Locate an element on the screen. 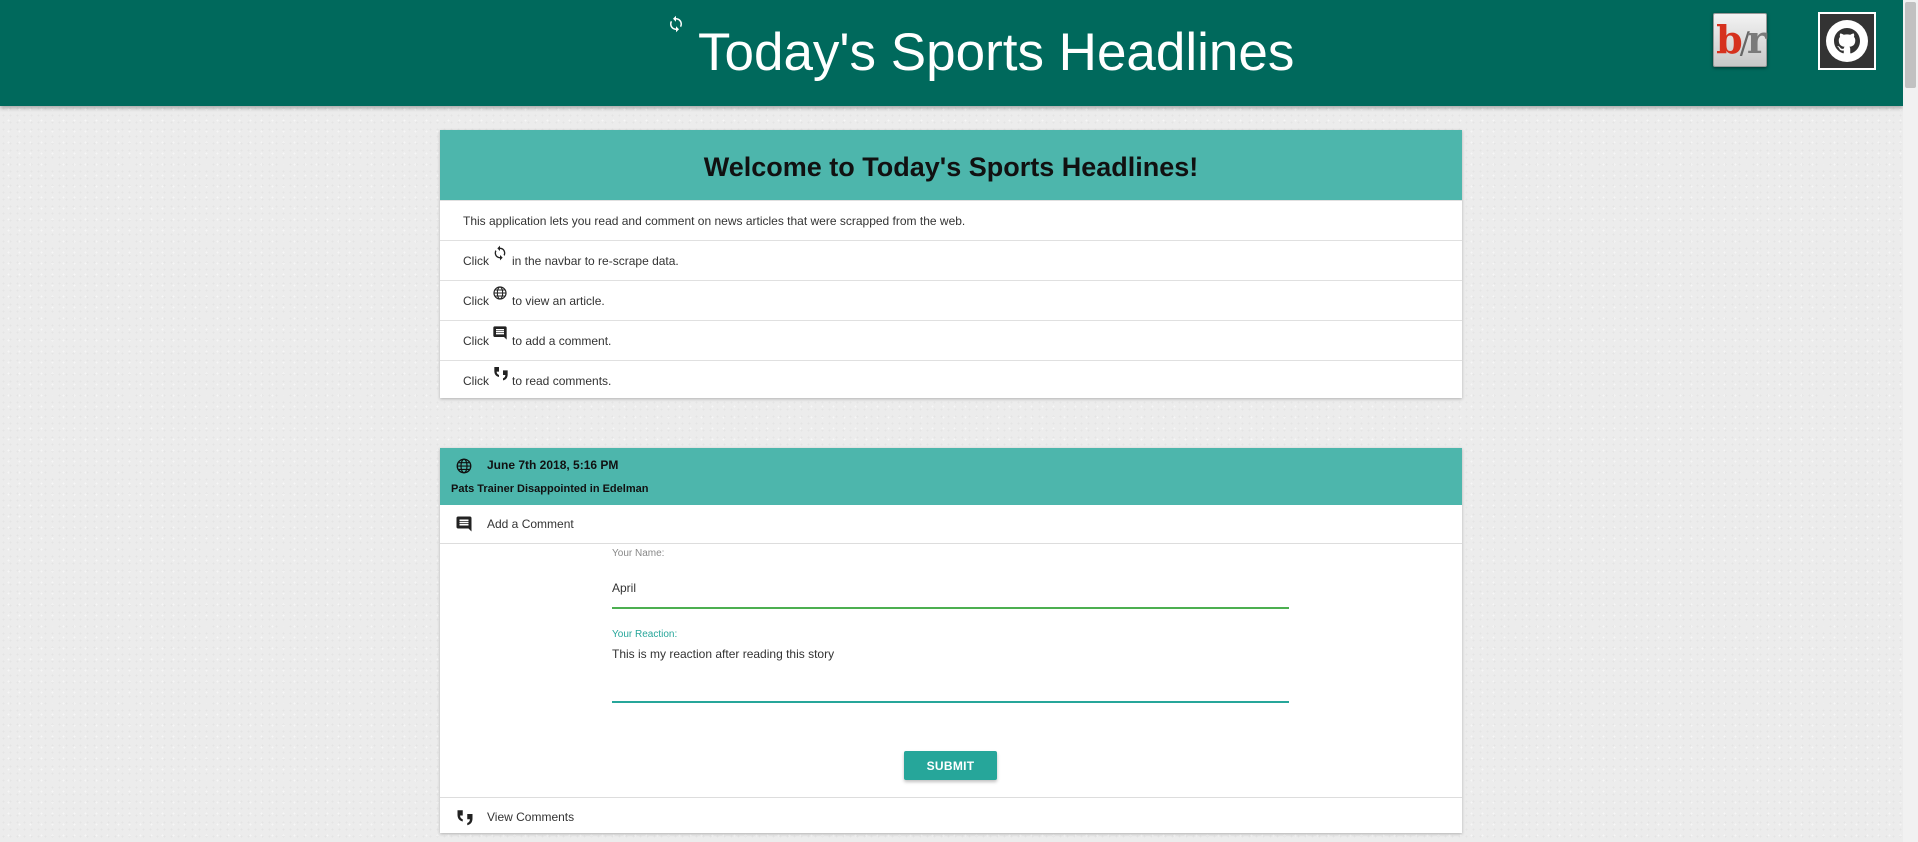  navbar: Today's Sports Headlines b/r is located at coordinates (951, 53).